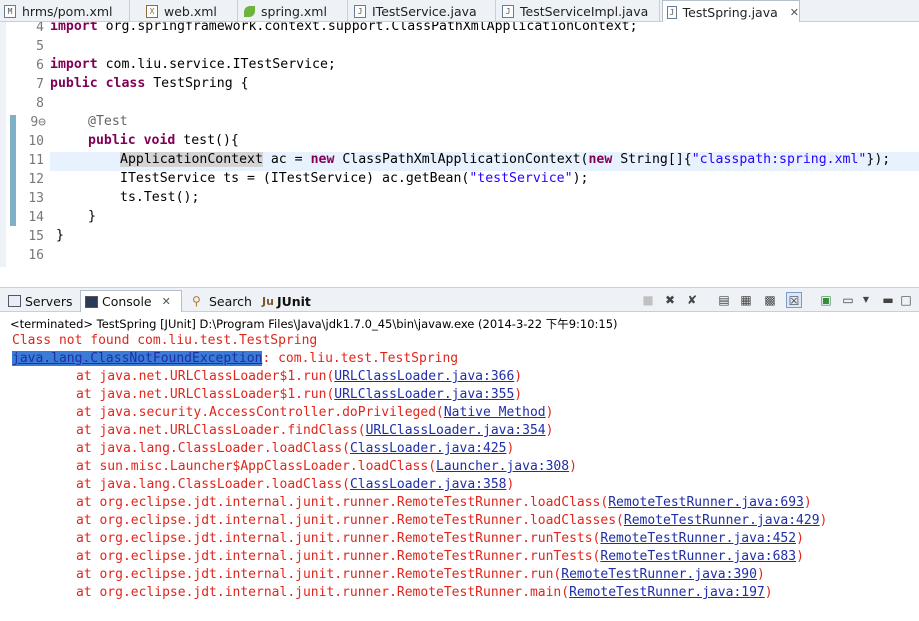  I want to click on line-number: 7, so click(40, 84).